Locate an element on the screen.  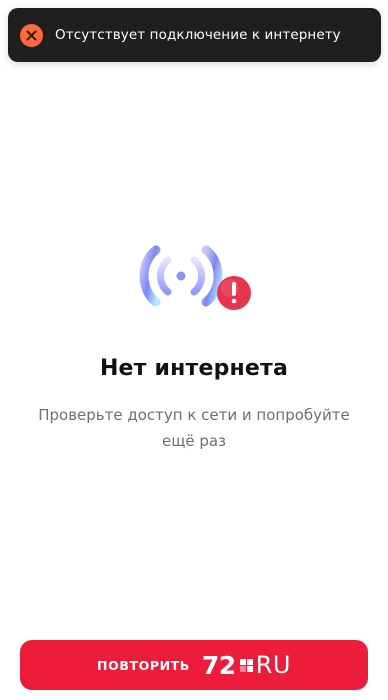
close-circle-icon is located at coordinates (31, 35).